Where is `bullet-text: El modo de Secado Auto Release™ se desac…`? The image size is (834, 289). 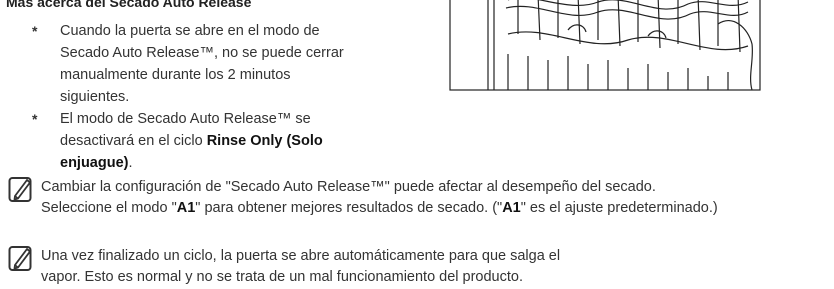 bullet-text: El modo de Secado Auto Release™ se desac… is located at coordinates (191, 141).